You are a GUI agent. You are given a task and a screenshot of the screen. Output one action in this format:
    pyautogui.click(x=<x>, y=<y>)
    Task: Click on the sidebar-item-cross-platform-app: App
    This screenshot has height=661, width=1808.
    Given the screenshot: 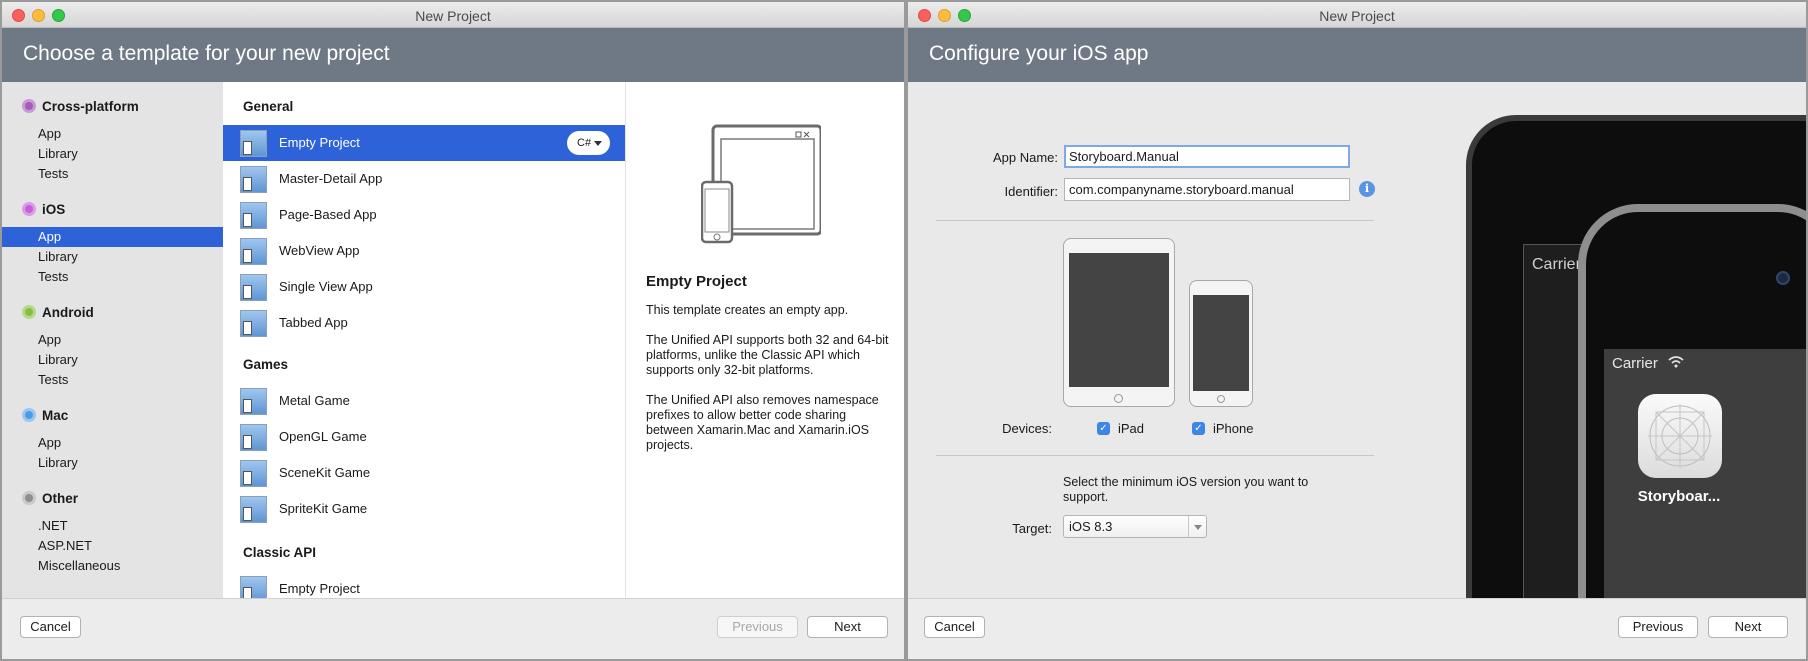 What is the action you would take?
    pyautogui.click(x=112, y=134)
    